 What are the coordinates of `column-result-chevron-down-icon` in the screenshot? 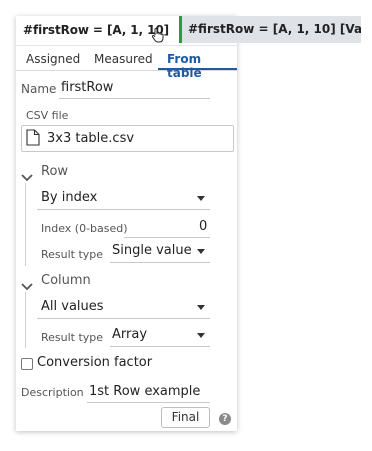 It's located at (201, 335).